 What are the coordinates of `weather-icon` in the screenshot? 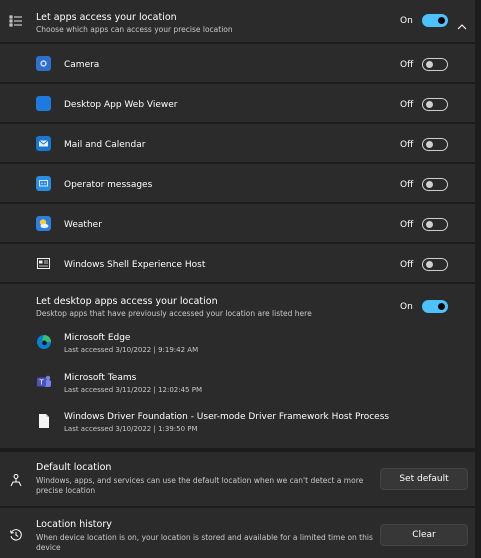 It's located at (43, 223).